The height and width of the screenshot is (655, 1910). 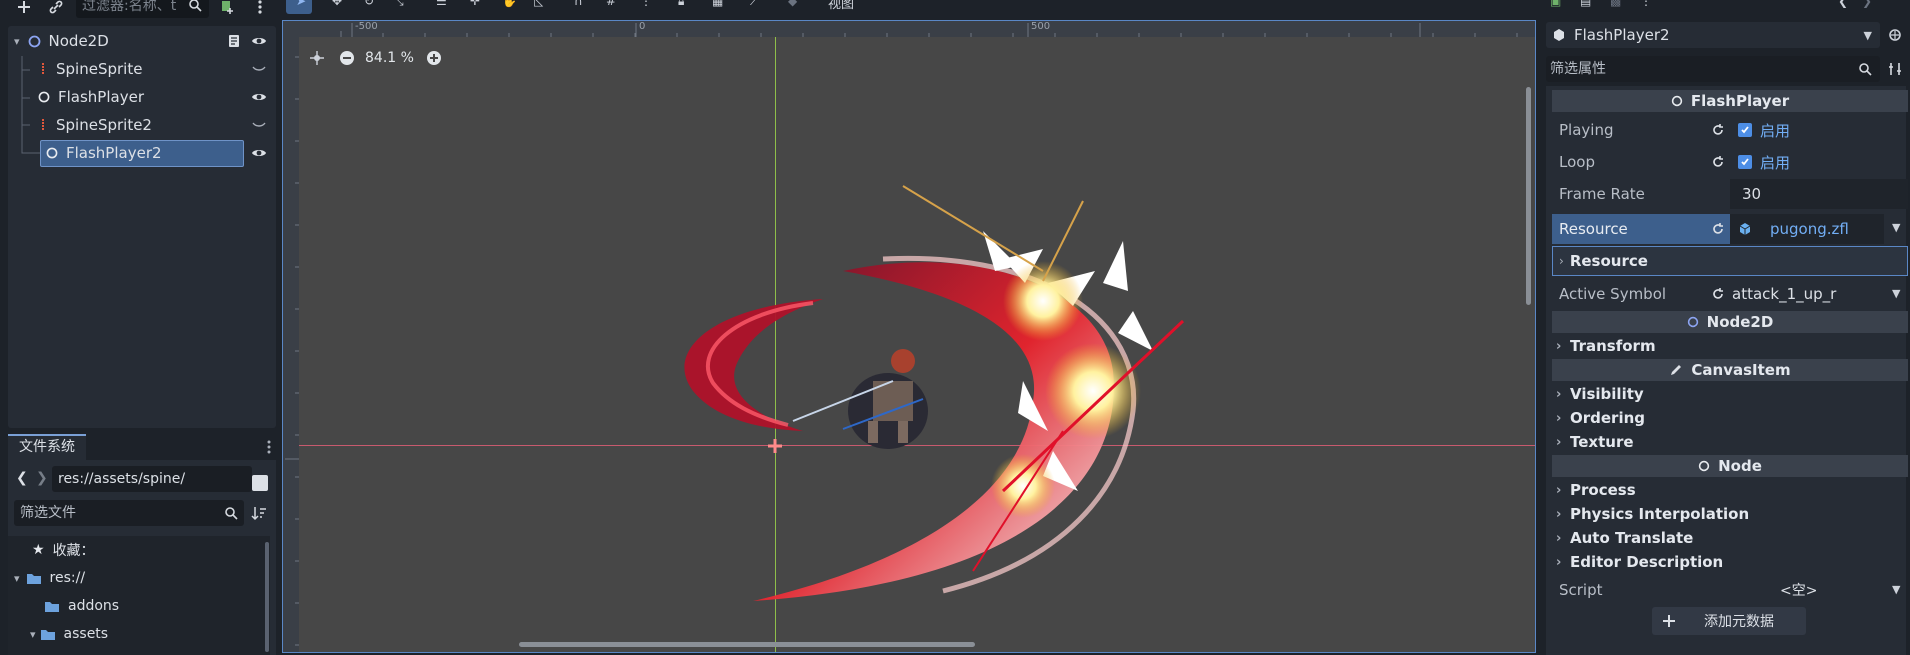 What do you see at coordinates (538, 4) in the screenshot?
I see `ruler-icon: ◺` at bounding box center [538, 4].